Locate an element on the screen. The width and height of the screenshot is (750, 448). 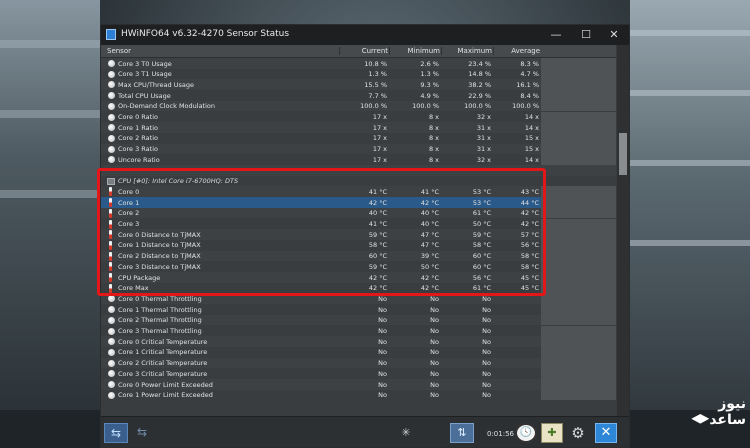
settings-button: ⚙ is located at coordinates (578, 433).